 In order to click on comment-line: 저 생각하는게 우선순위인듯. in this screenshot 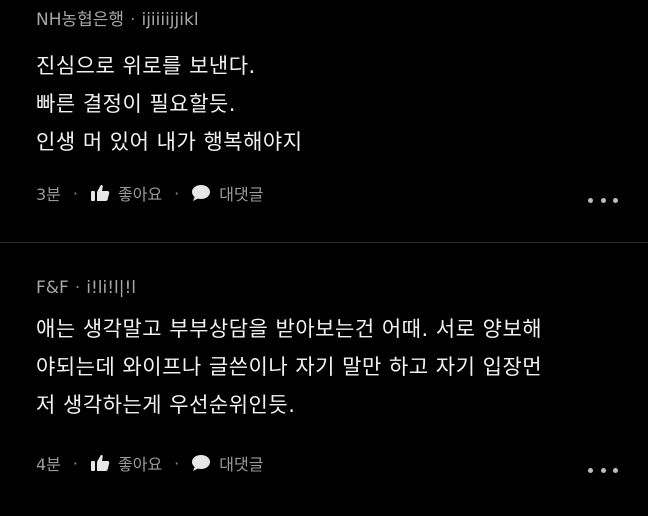, I will do `click(166, 405)`.